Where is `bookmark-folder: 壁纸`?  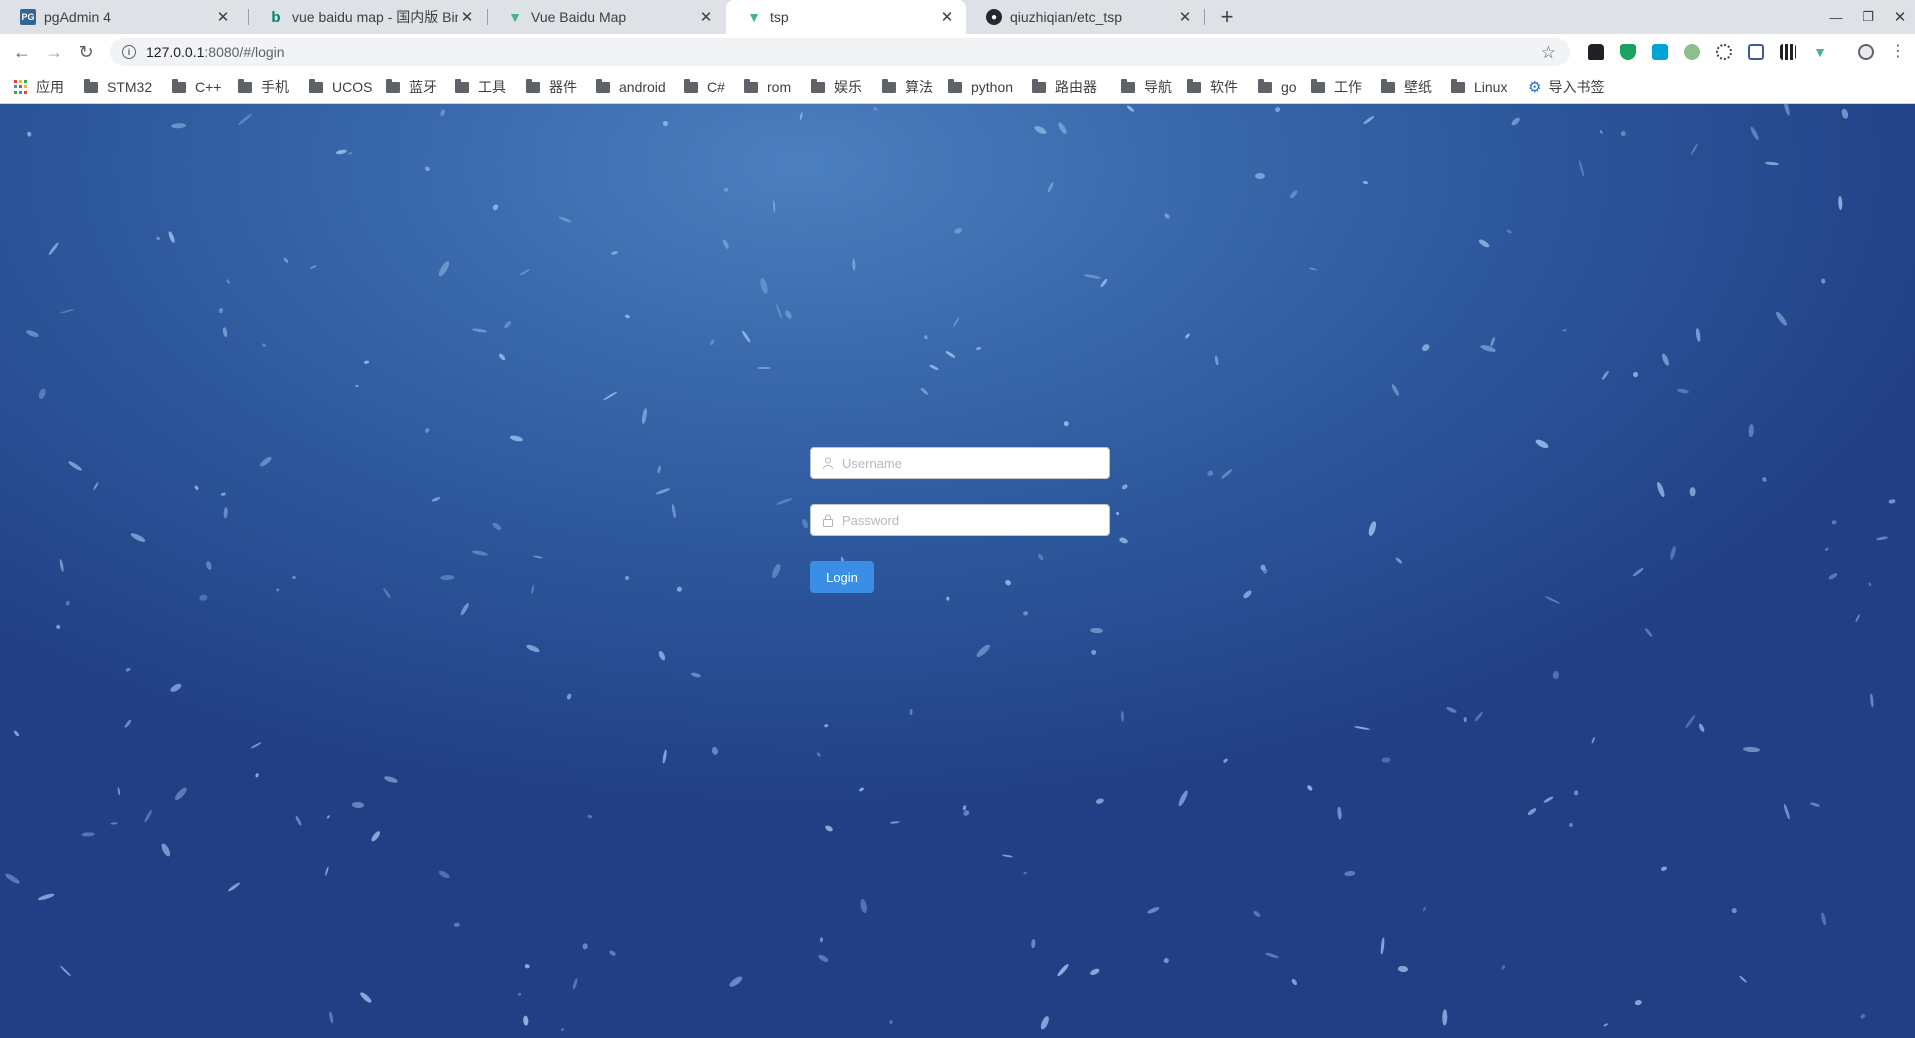
bookmark-folder: 壁纸 is located at coordinates (1406, 87).